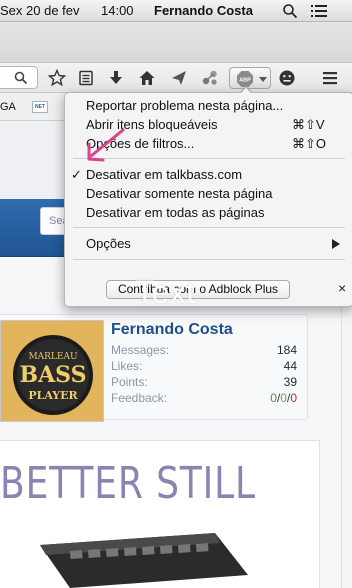  Describe the element at coordinates (273, 398) in the screenshot. I see `feedback-positive: 0` at that location.